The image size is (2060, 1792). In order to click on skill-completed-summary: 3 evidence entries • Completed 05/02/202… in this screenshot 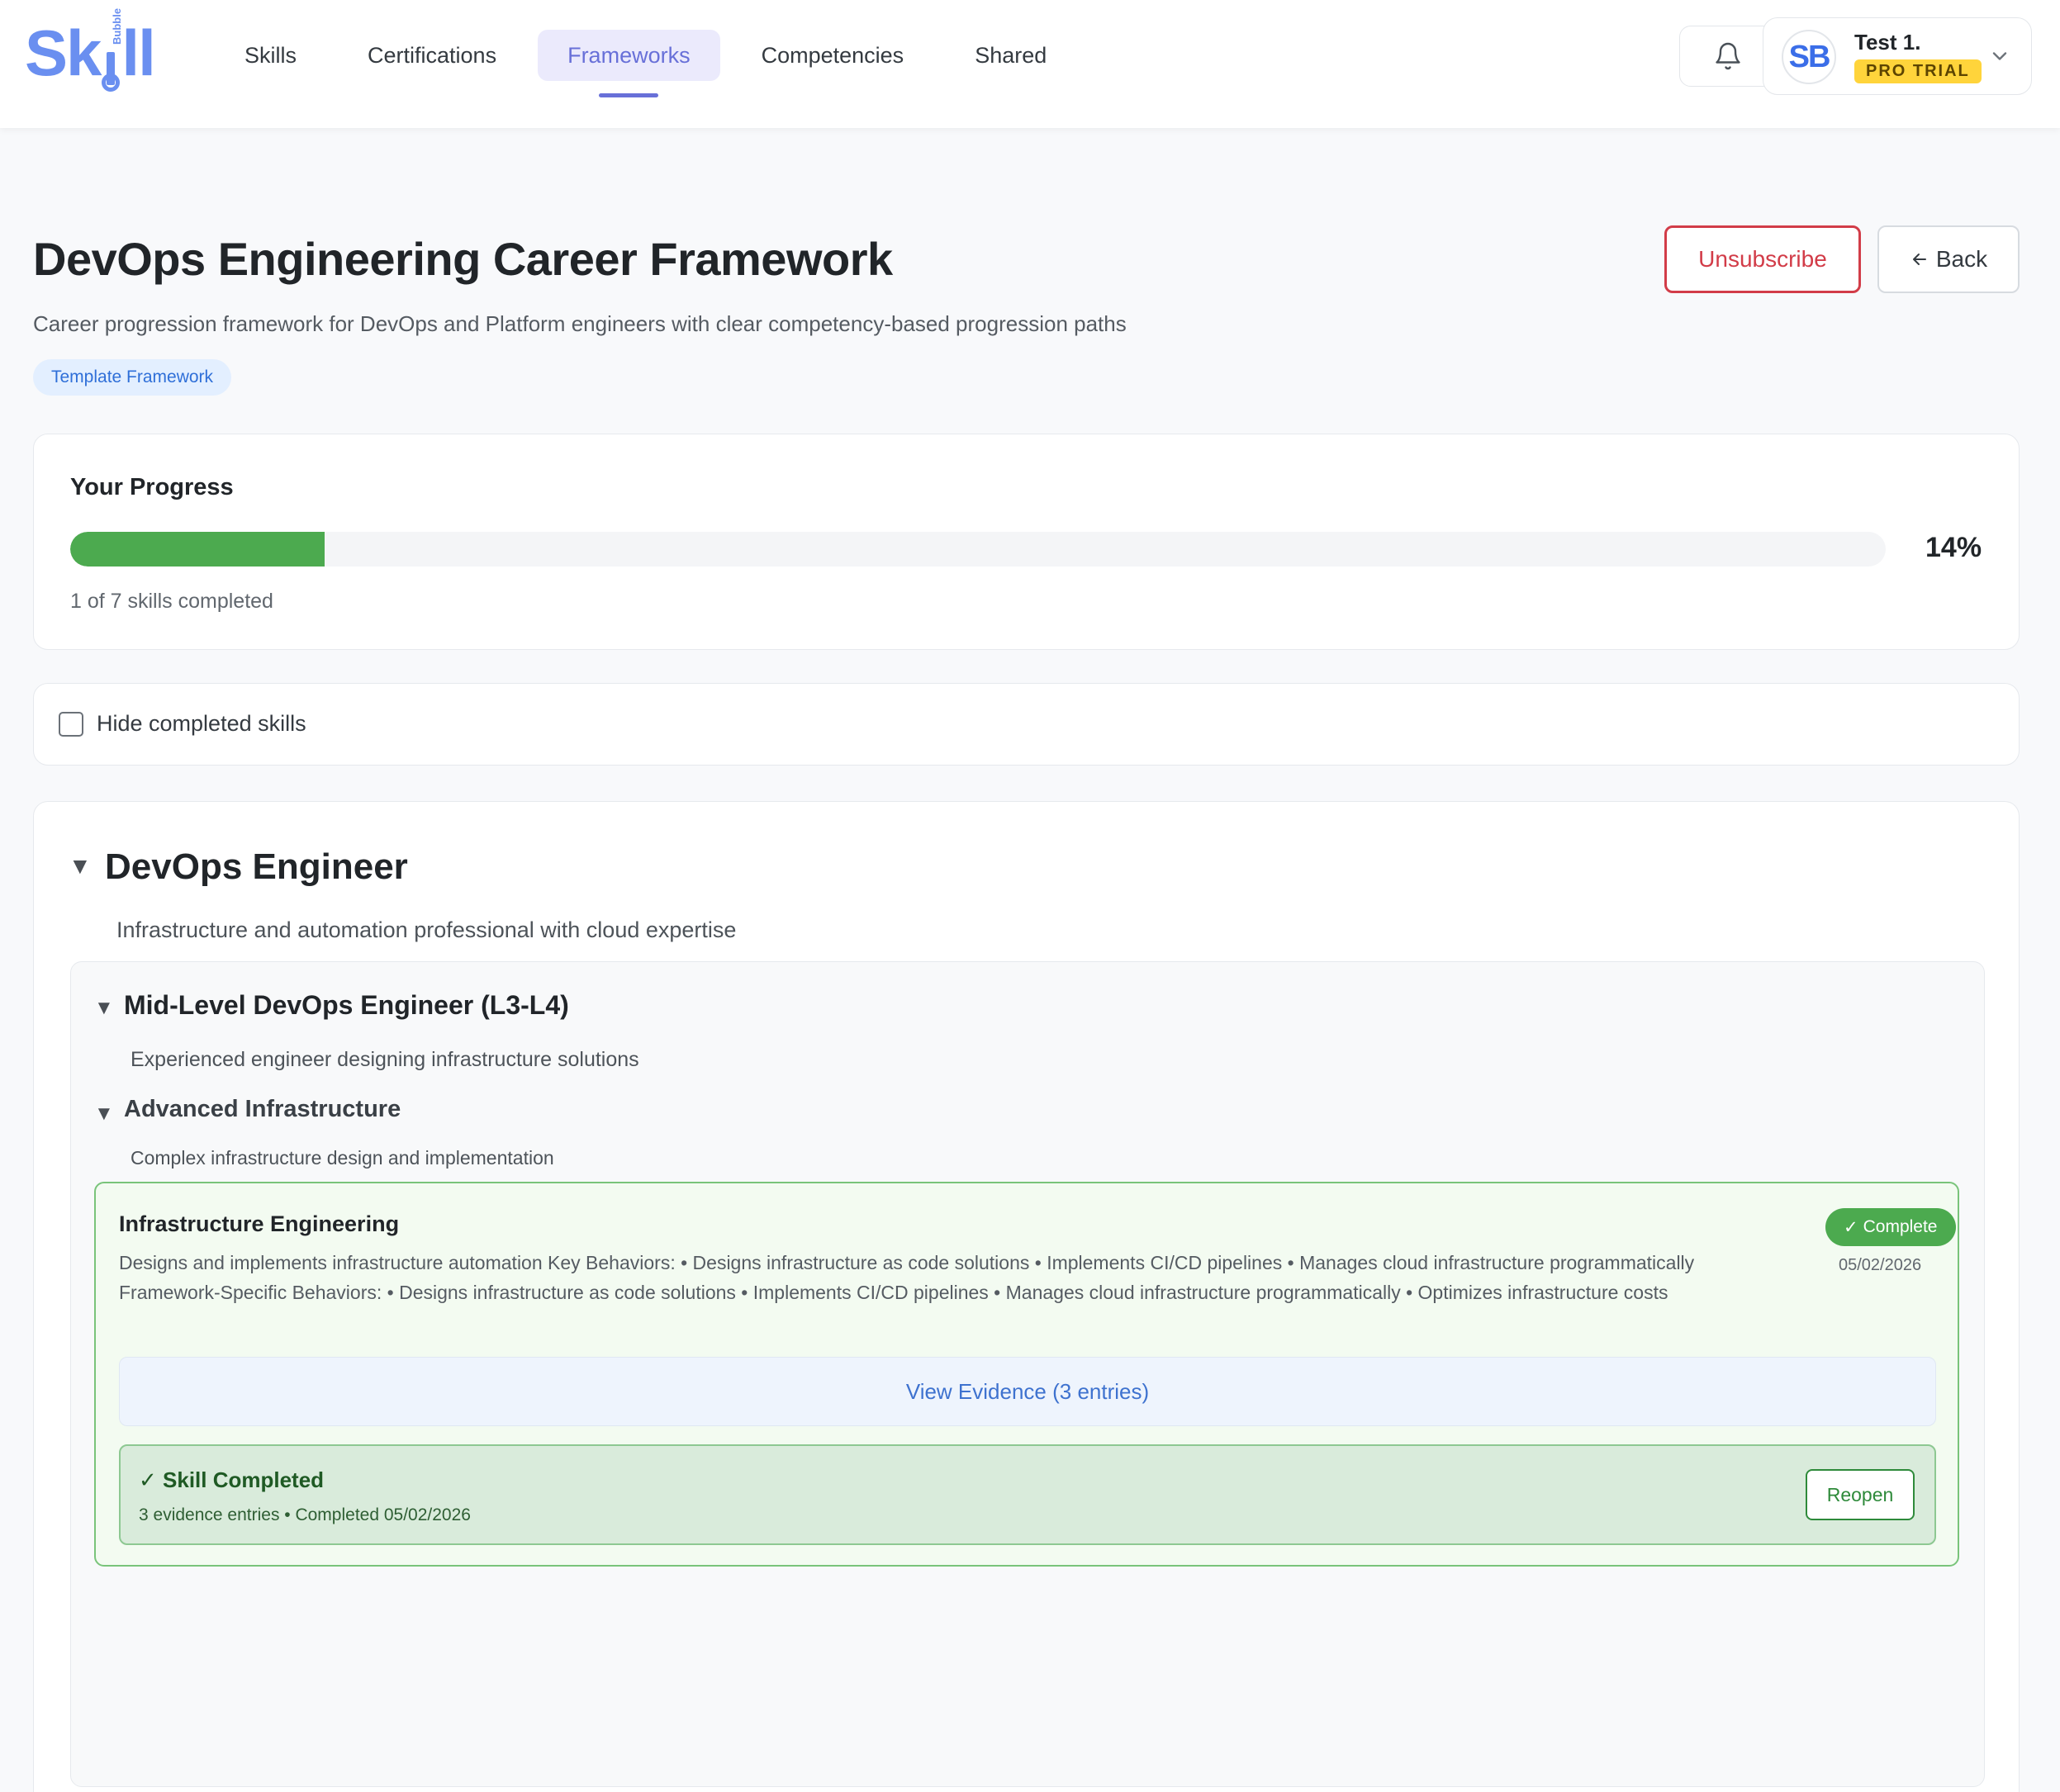, I will do `click(305, 1514)`.